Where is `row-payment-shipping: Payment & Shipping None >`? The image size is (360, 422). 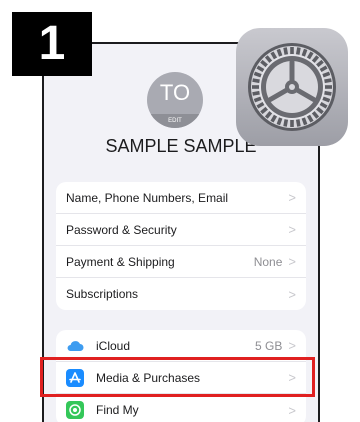 row-payment-shipping: Payment & Shipping None > is located at coordinates (181, 262).